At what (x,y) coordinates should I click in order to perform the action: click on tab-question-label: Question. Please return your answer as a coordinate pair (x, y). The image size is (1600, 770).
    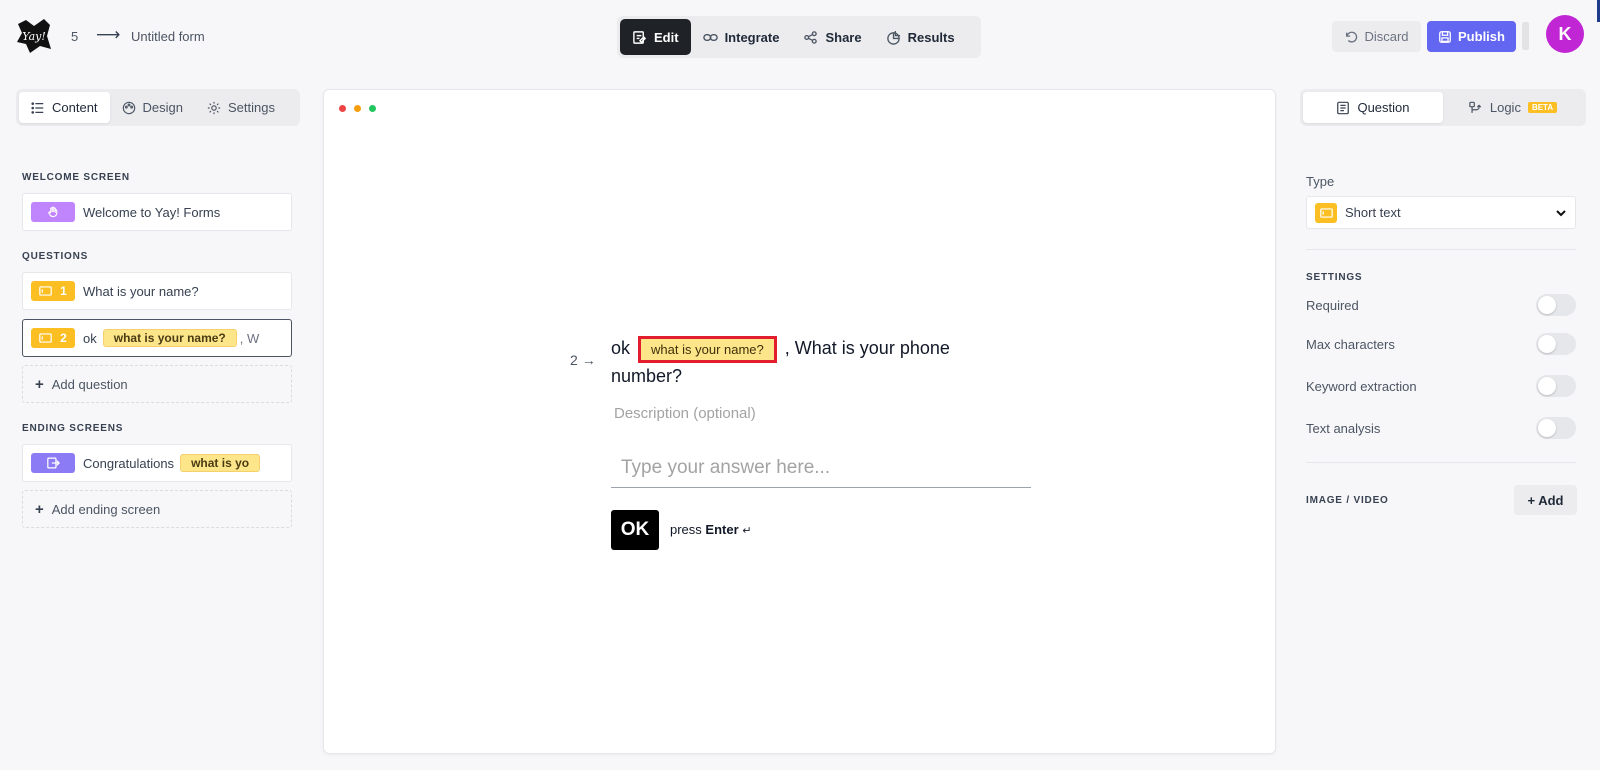
    Looking at the image, I should click on (1383, 107).